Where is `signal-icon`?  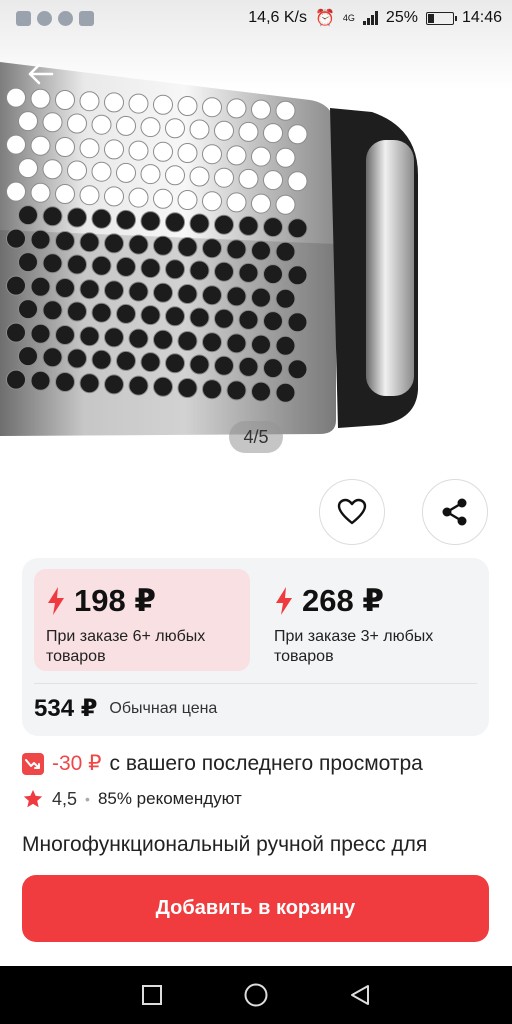 signal-icon is located at coordinates (370, 18).